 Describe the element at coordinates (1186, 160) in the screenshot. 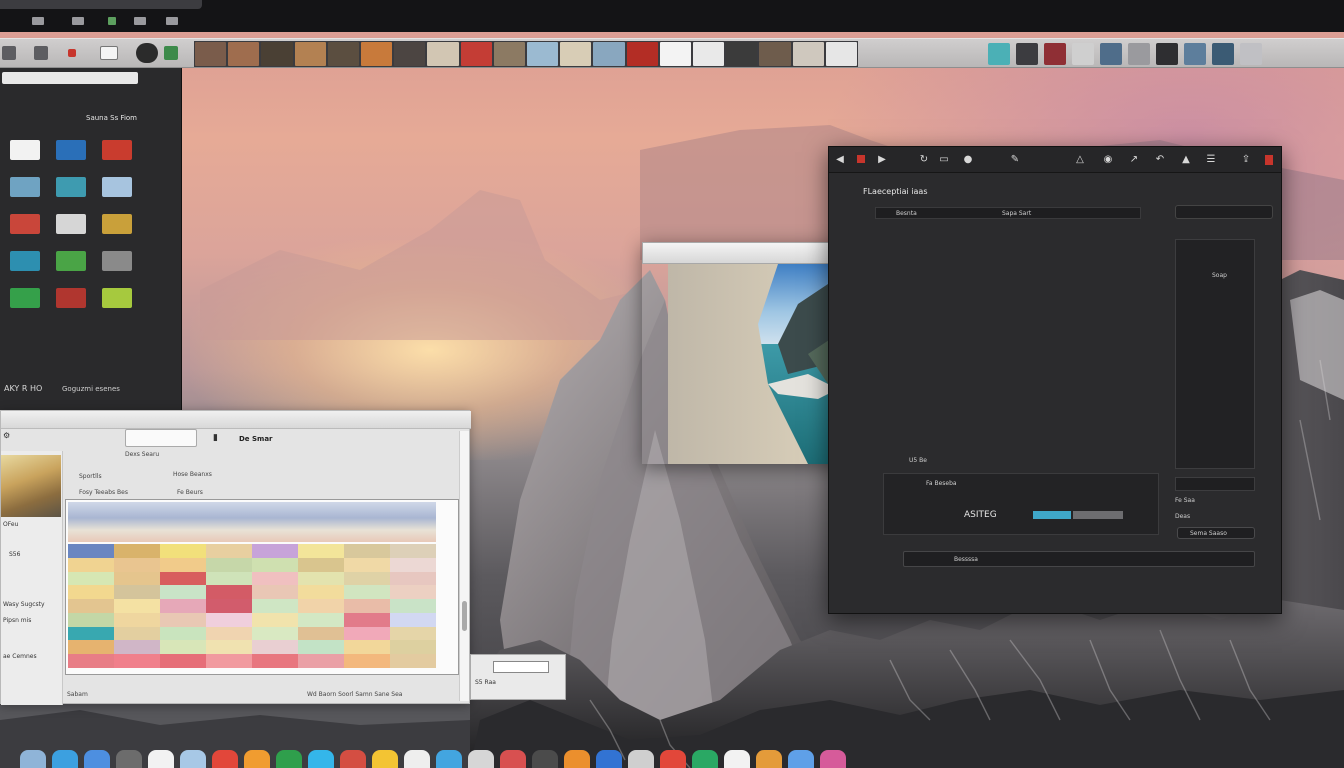

I see `warning-icon: ▲` at that location.